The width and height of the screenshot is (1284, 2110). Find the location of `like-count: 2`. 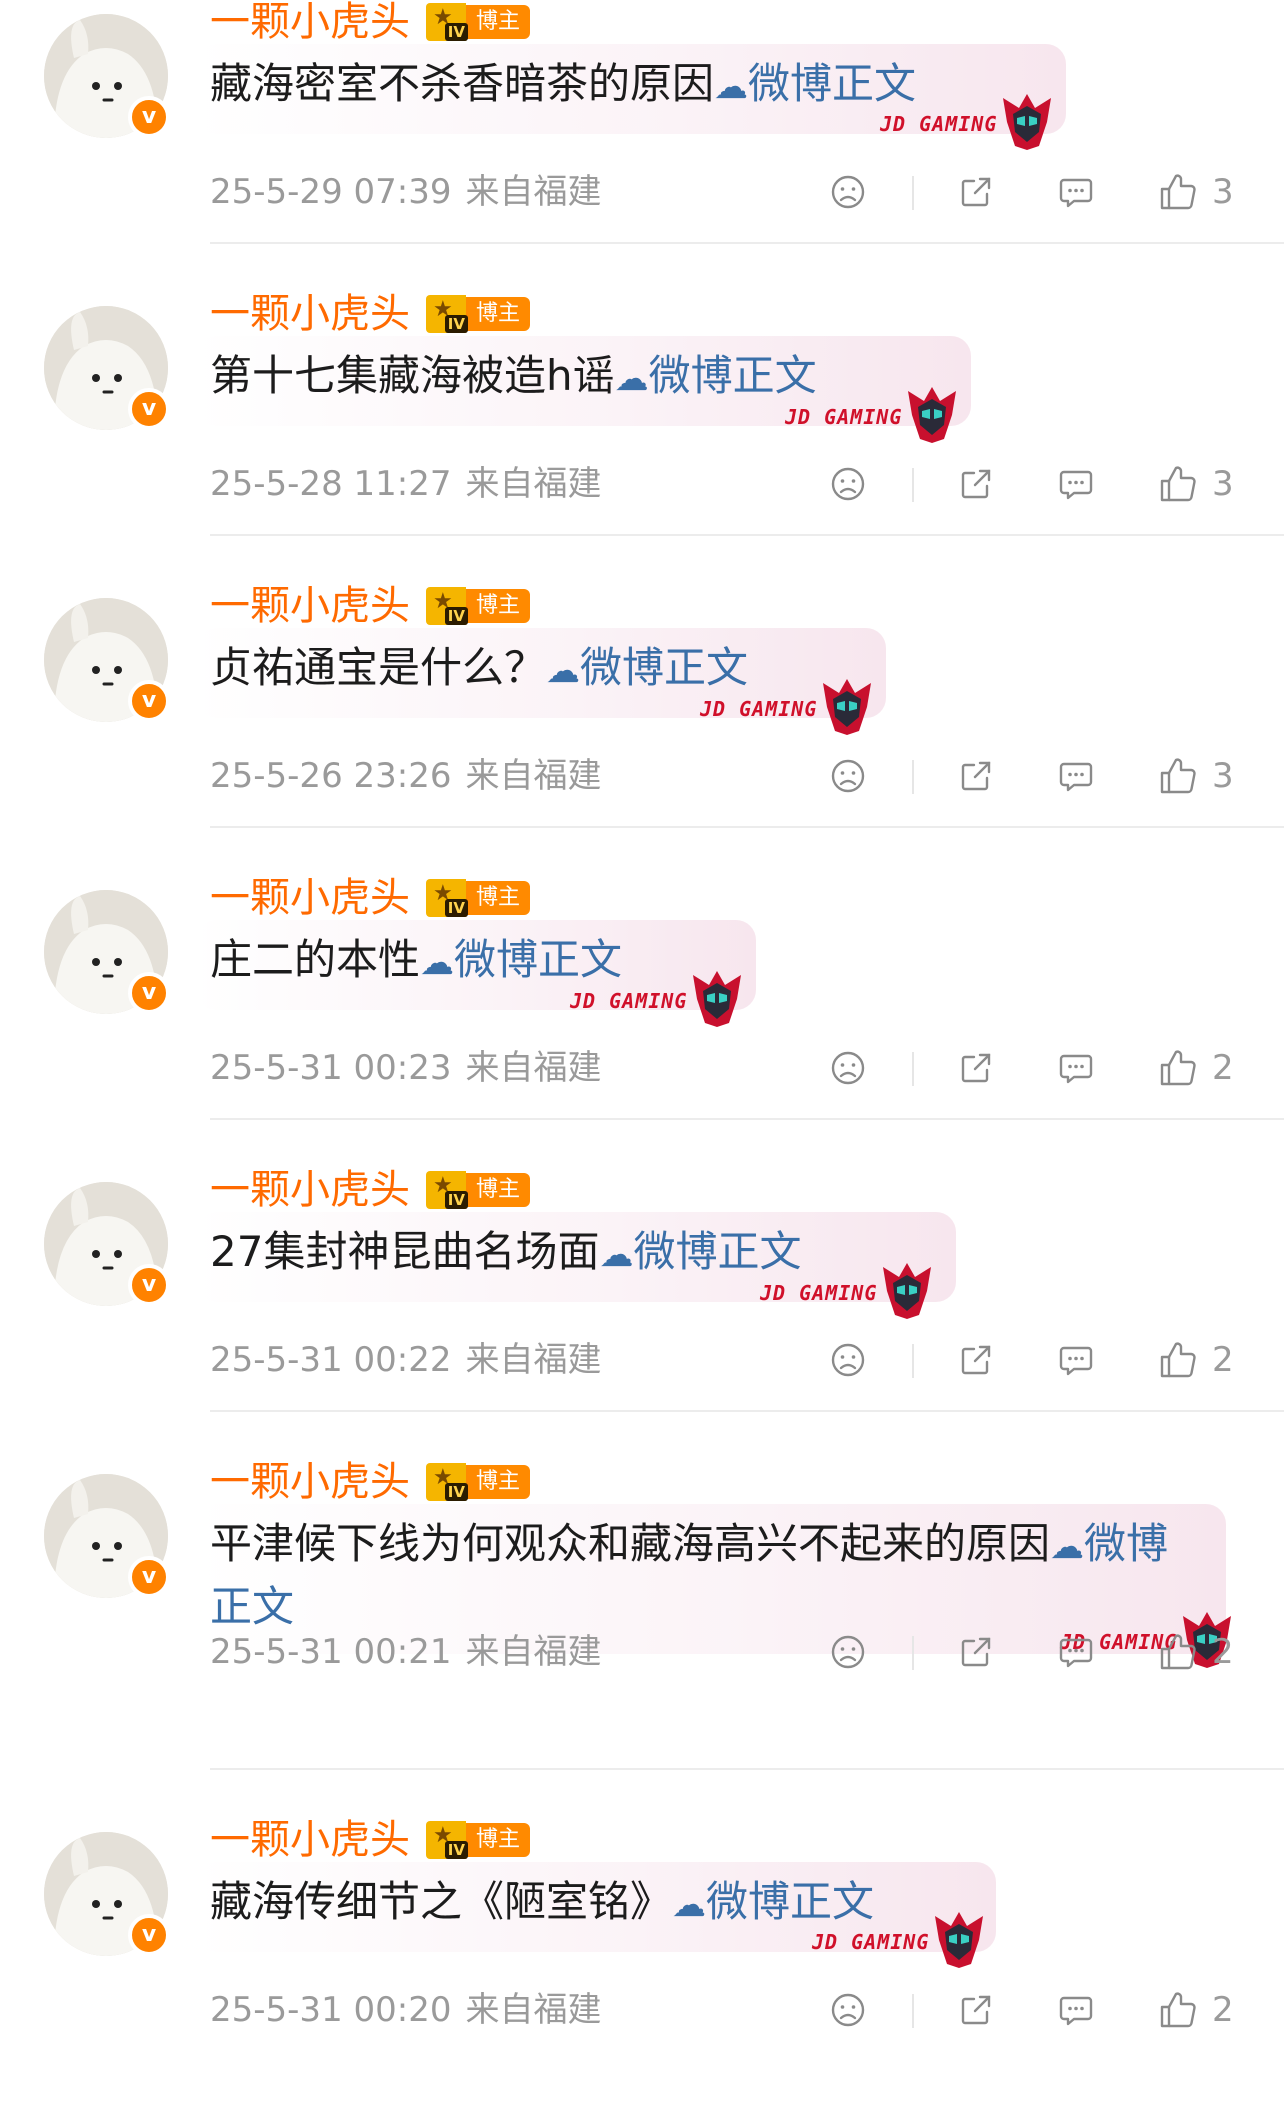

like-count: 2 is located at coordinates (1223, 1068).